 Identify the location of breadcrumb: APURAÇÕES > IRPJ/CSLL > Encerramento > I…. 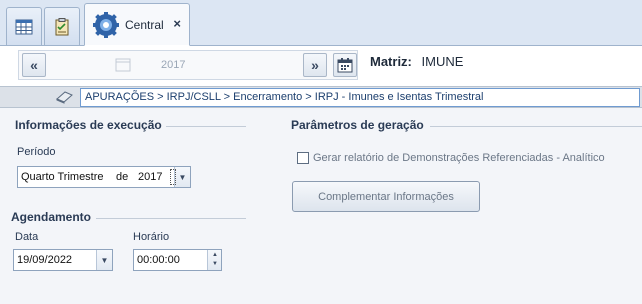
(360, 97).